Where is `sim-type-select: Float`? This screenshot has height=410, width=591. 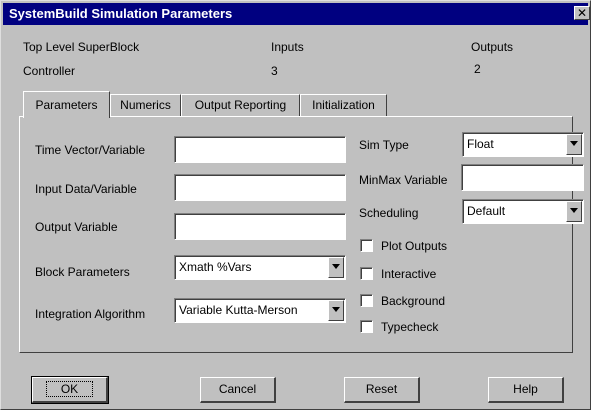 sim-type-select: Float is located at coordinates (523, 144).